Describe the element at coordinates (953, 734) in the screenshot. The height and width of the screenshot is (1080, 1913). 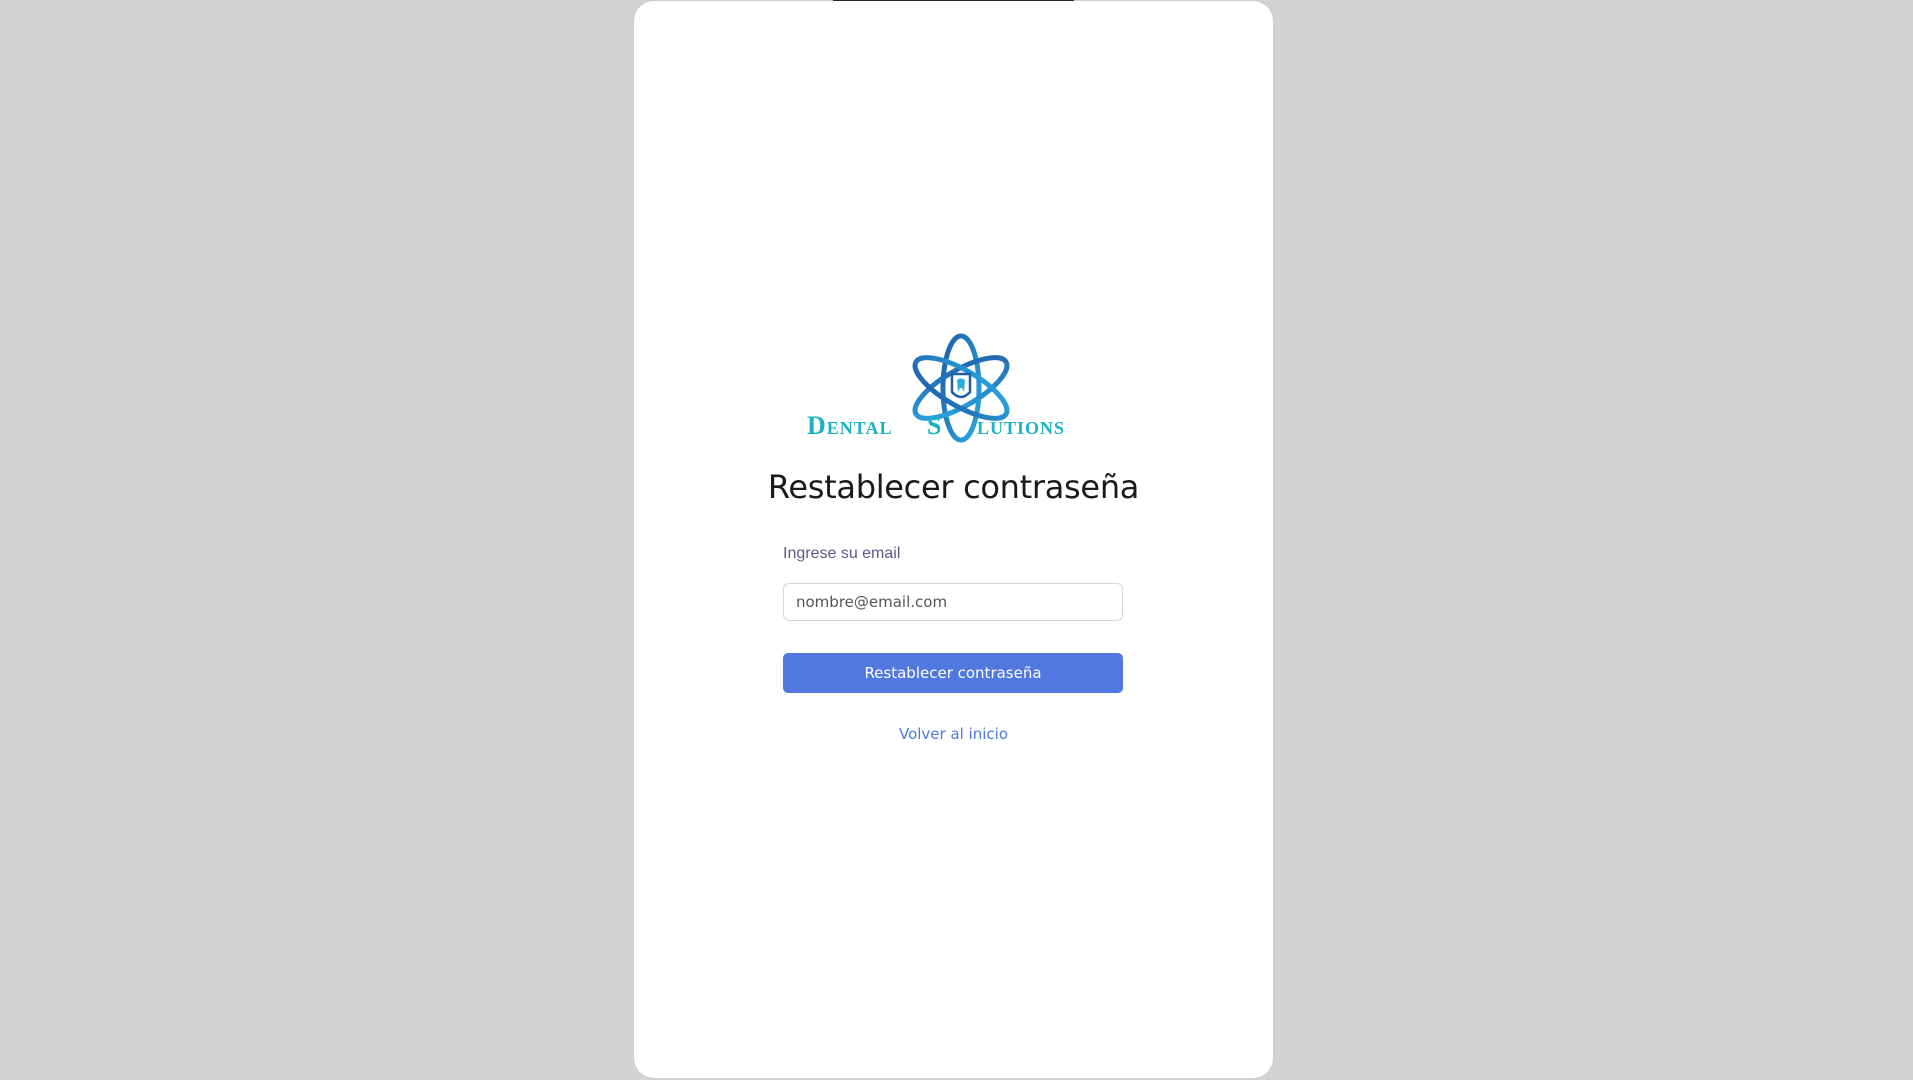
I see `back-to-home-link: Volver al inicio` at that location.